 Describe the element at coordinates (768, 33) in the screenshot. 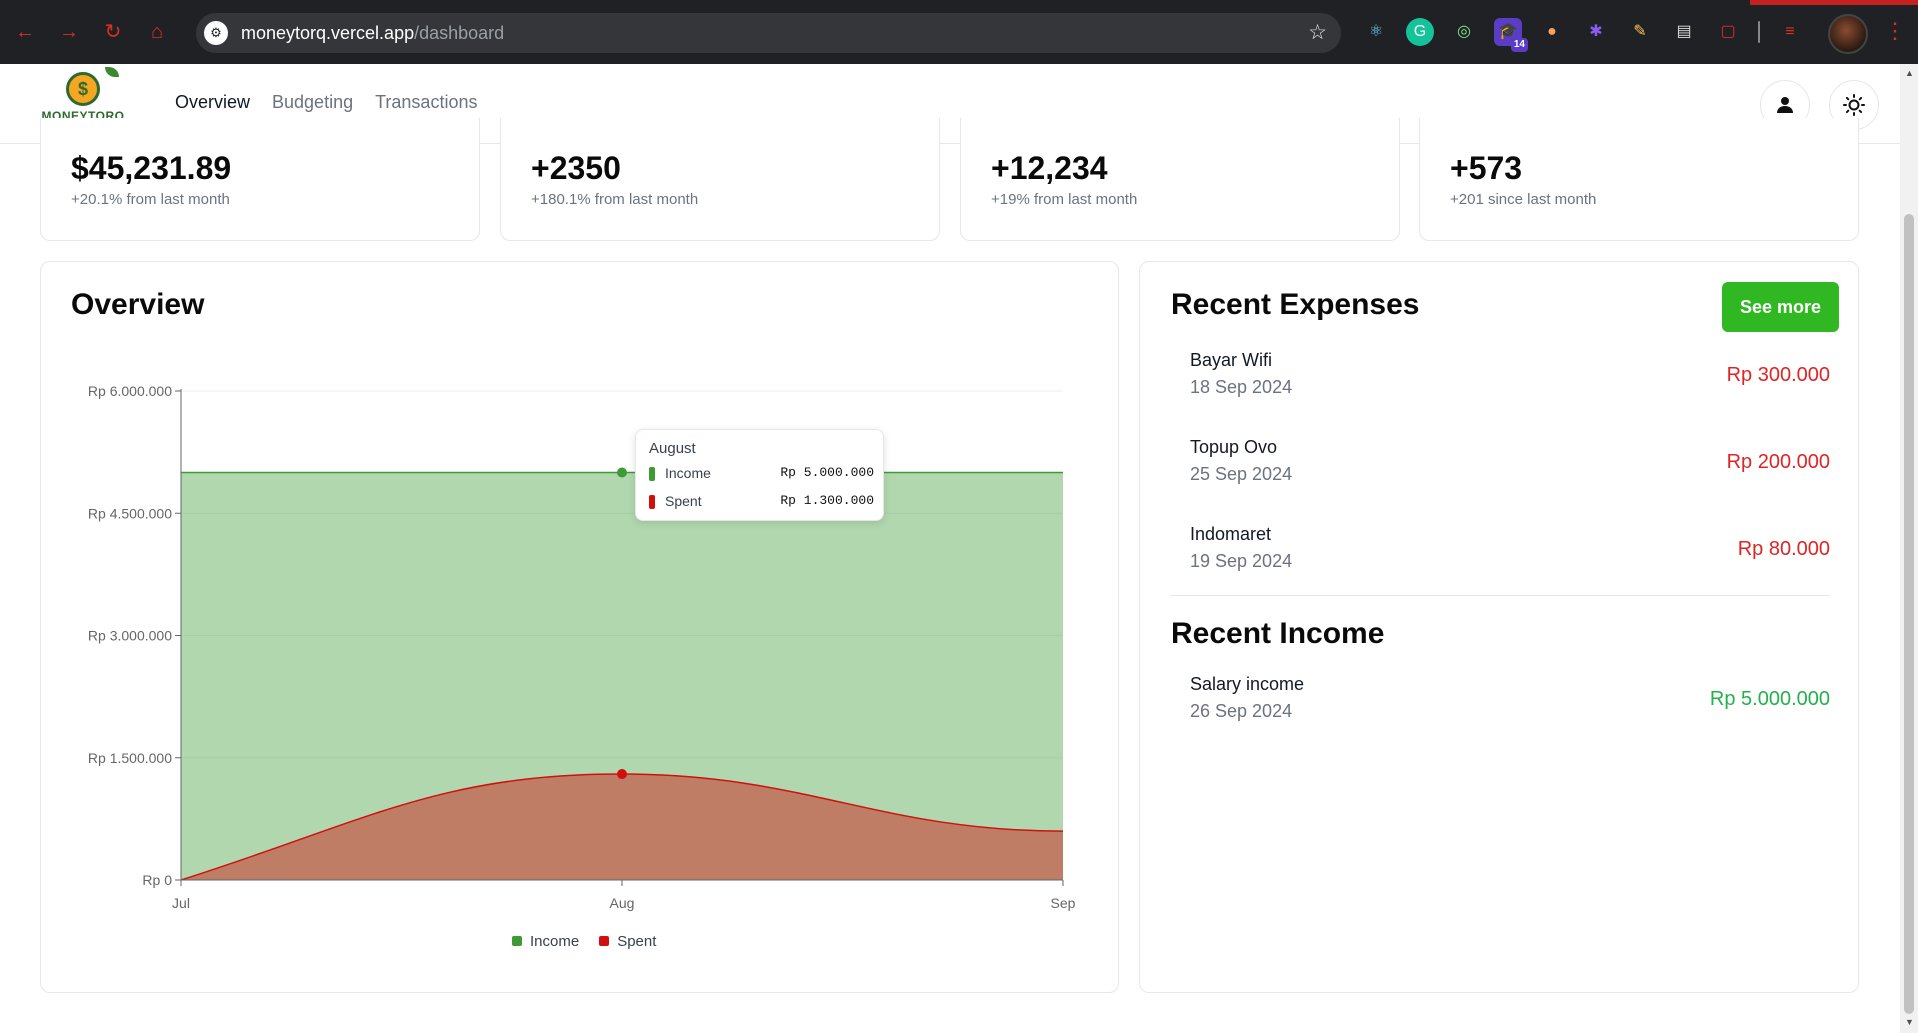

I see `address-bar: ⚙ moneytorq.vercel.app/dashboard ☆` at that location.